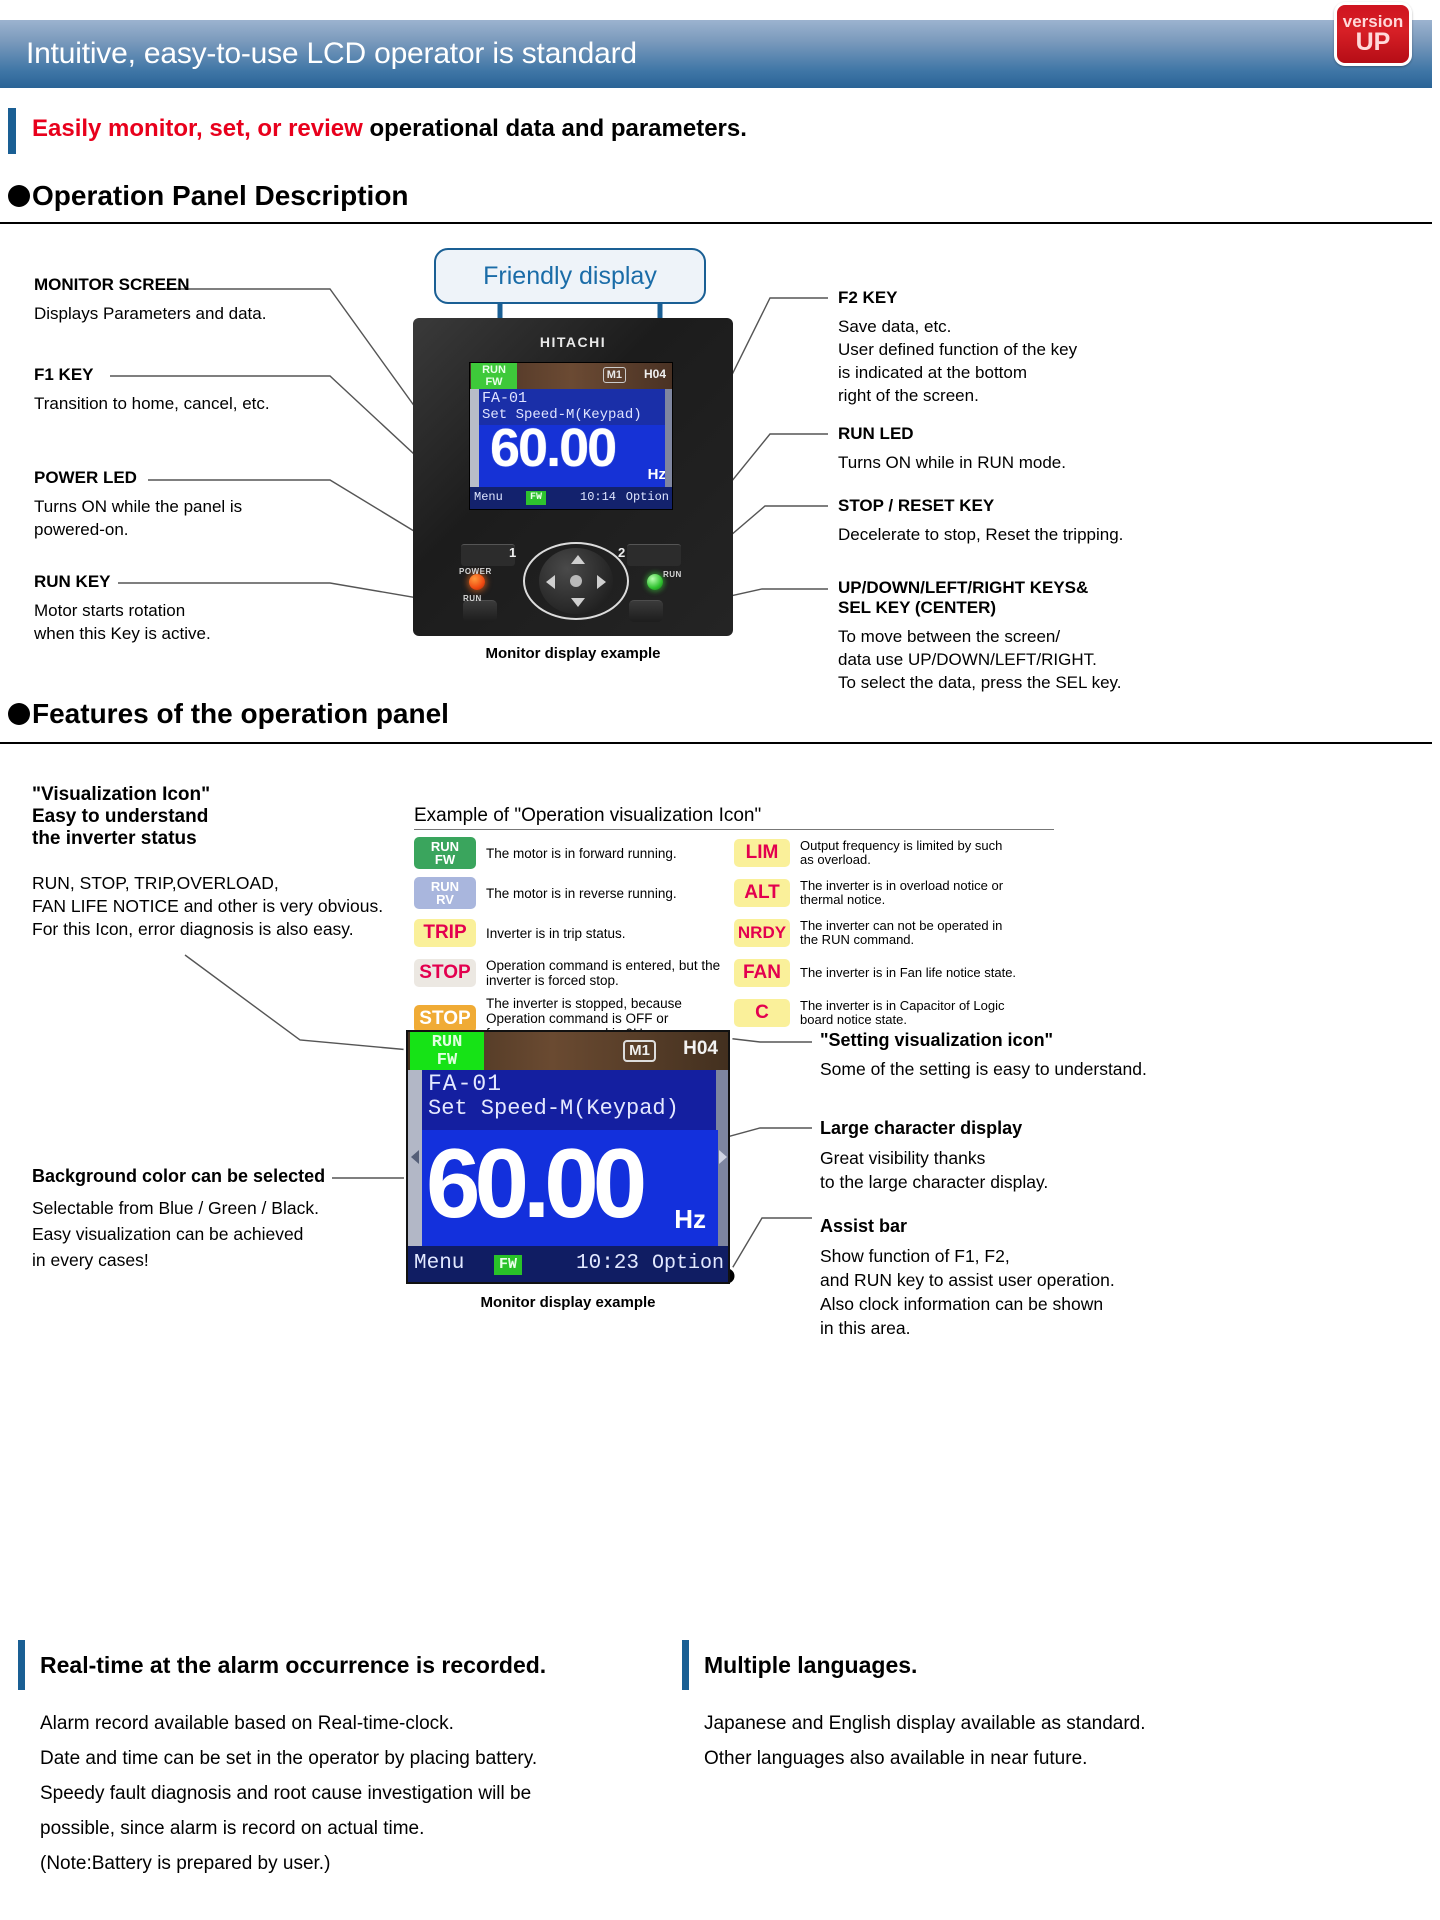  What do you see at coordinates (895, 326) in the screenshot?
I see `callout-body: Save data, etc.` at bounding box center [895, 326].